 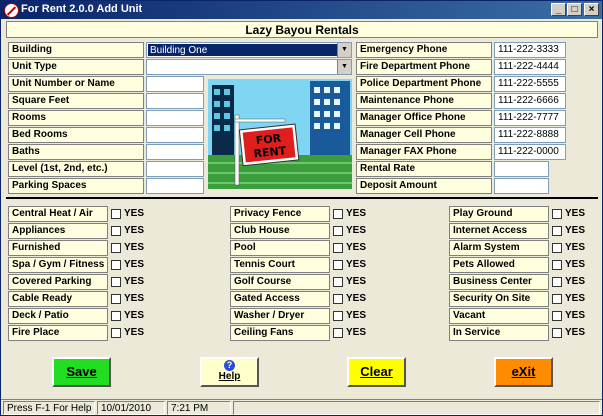 I want to click on play-ground-yes-label: YES, so click(x=575, y=213).